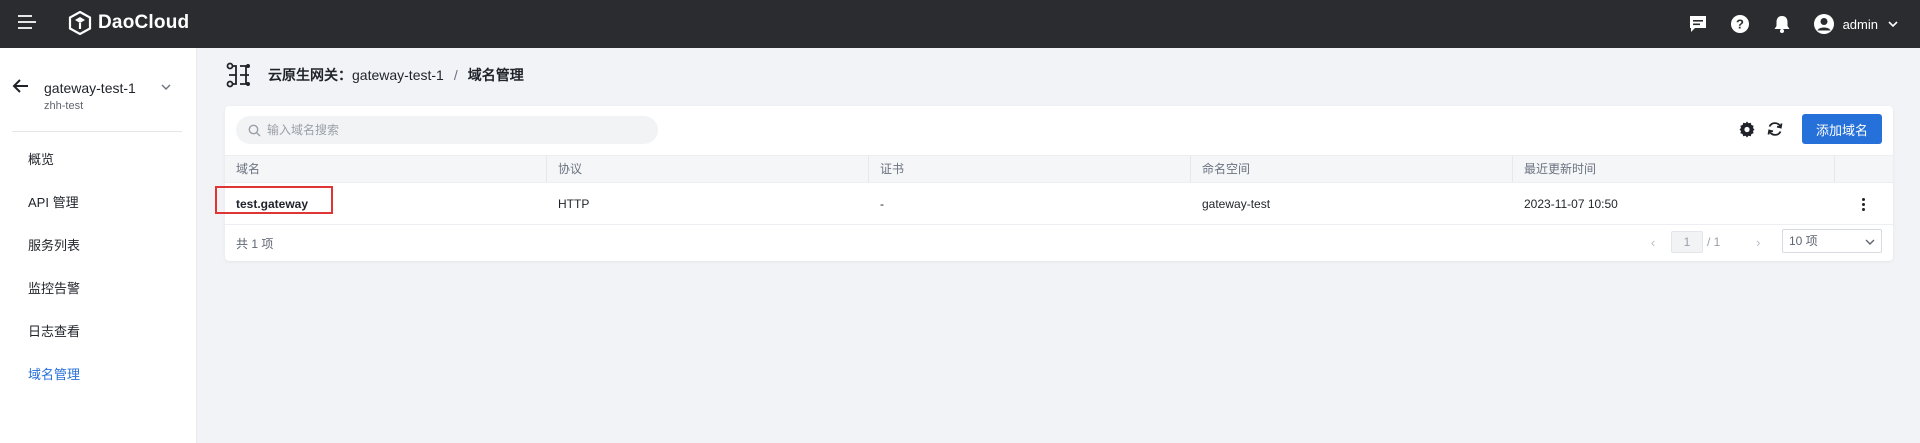 Image resolution: width=1920 pixels, height=443 pixels. What do you see at coordinates (1860, 24) in the screenshot?
I see `username: admin` at bounding box center [1860, 24].